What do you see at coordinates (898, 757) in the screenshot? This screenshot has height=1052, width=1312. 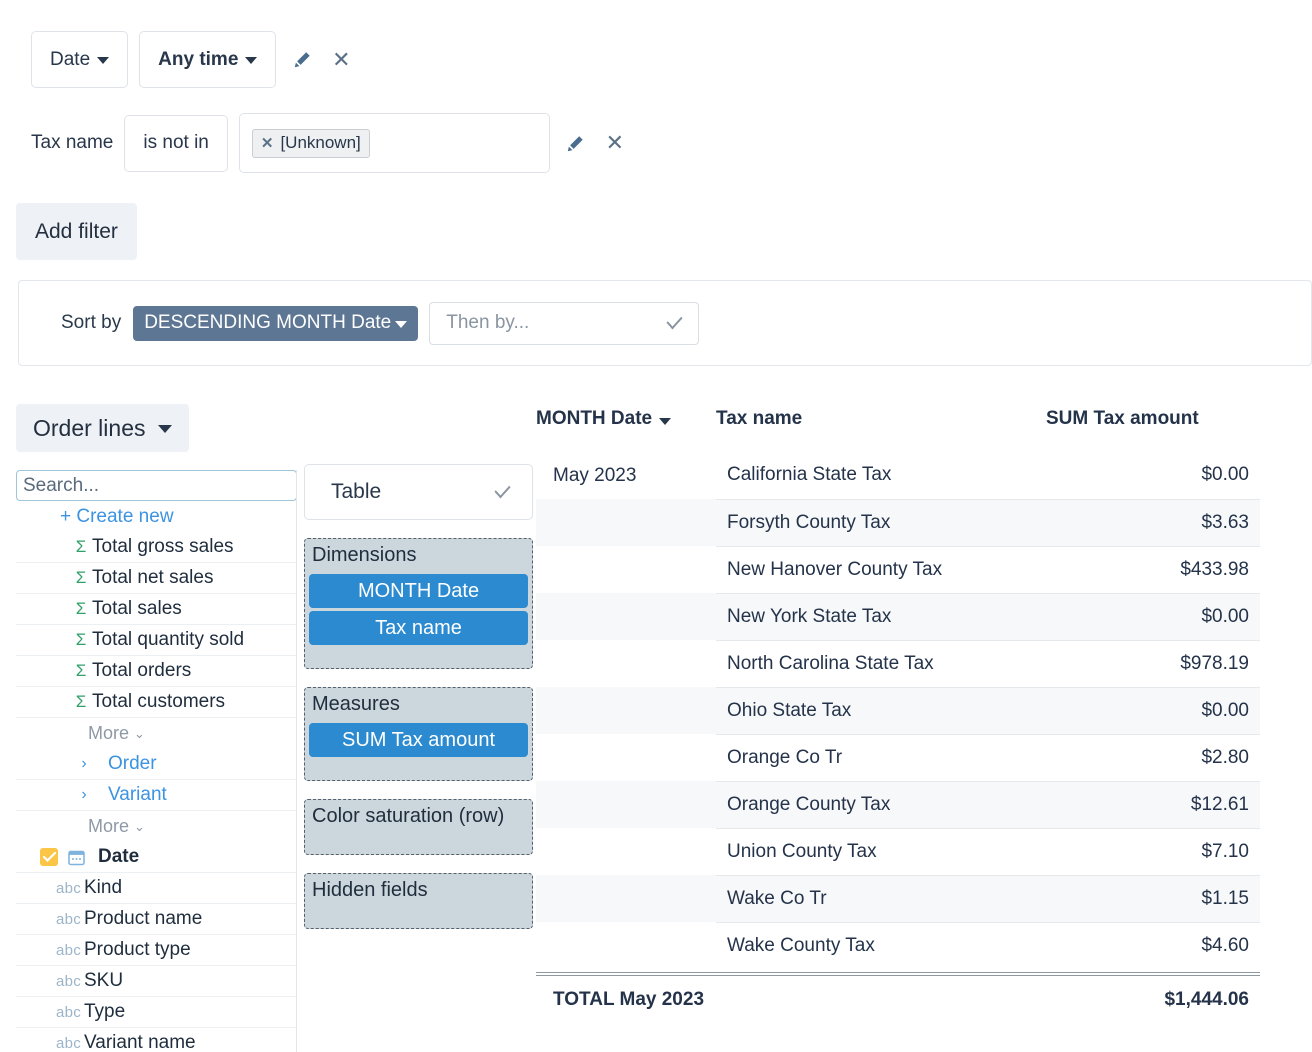 I see `table-row: Orange Co Tr $2.80` at bounding box center [898, 757].